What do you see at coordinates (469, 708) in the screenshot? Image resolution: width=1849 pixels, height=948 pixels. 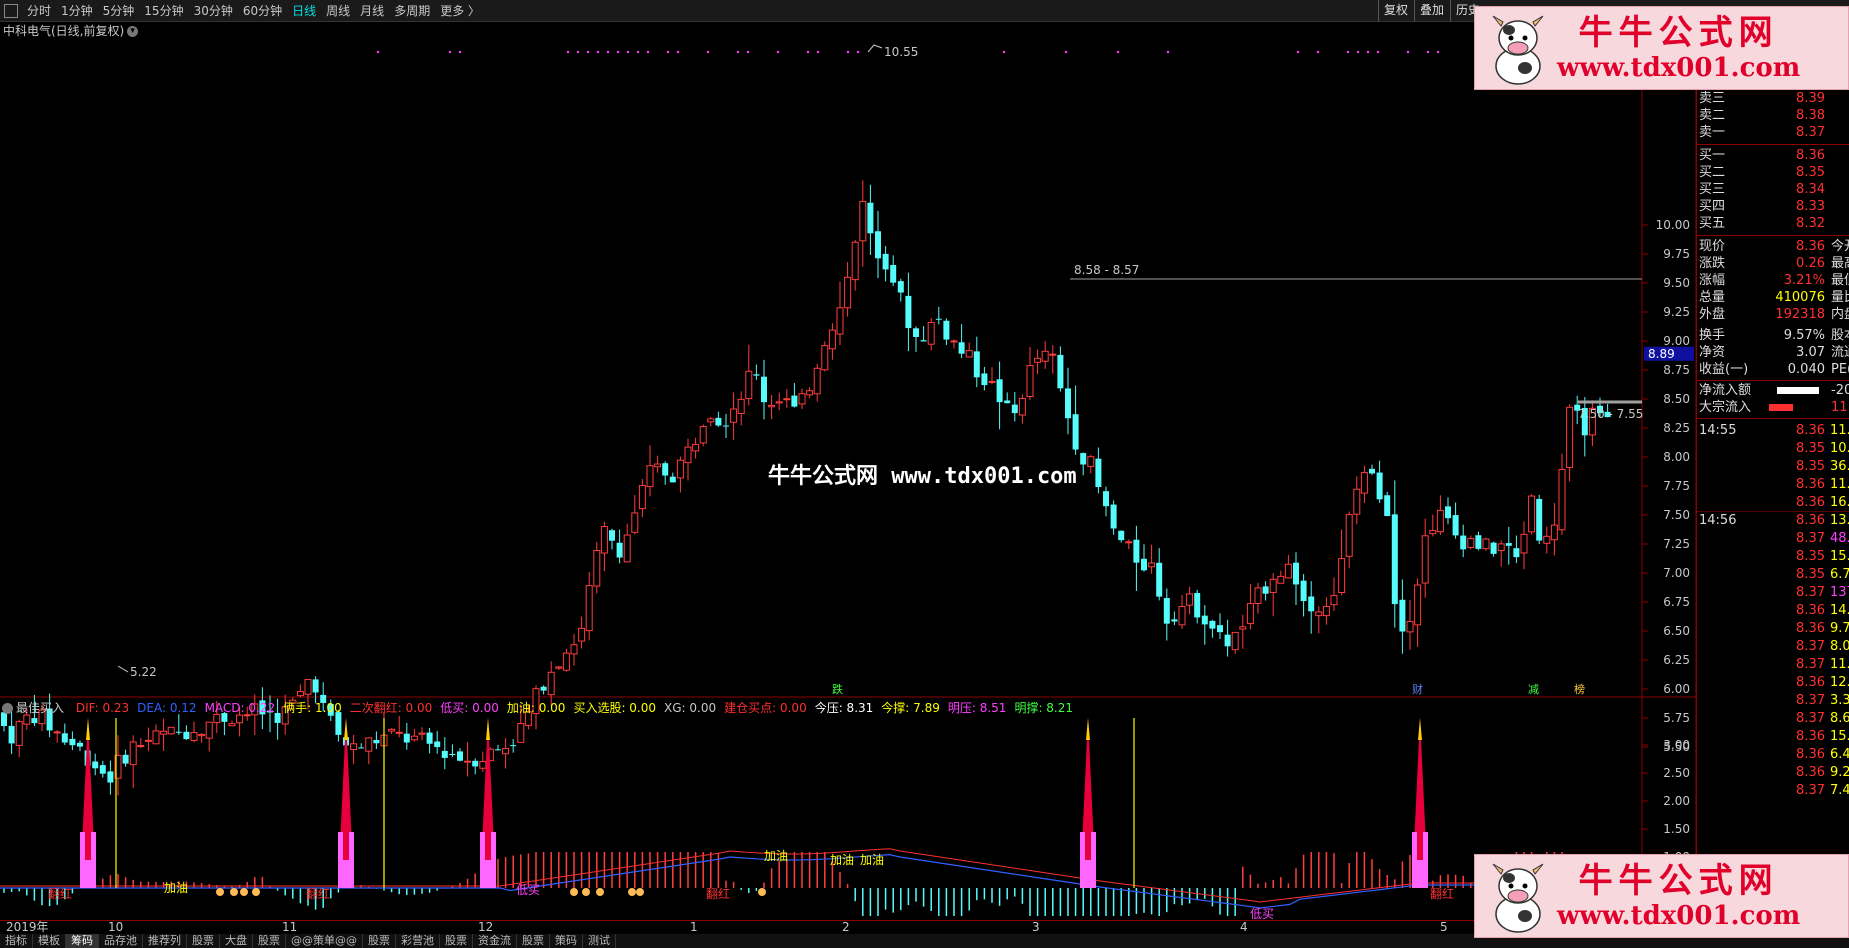 I see `indicator-value: 低买: 0.00` at bounding box center [469, 708].